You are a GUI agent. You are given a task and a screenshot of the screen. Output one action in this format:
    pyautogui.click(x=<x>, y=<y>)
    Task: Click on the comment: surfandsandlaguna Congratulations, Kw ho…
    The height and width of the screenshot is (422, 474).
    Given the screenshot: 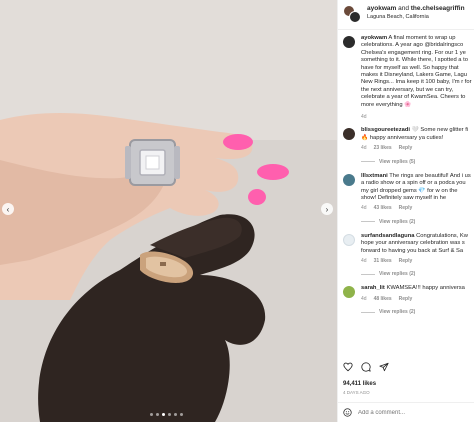 What is the action you would take?
    pyautogui.click(x=408, y=249)
    